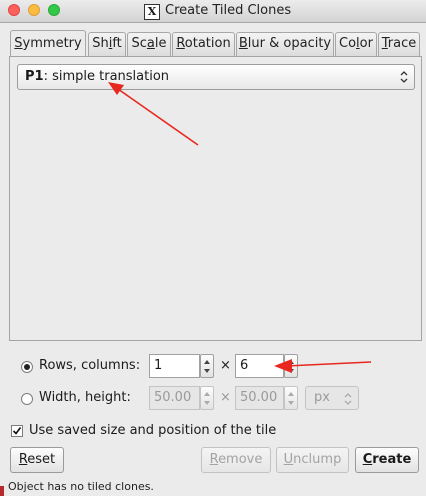 The height and width of the screenshot is (496, 426). I want to click on tab-rotation-label: otation, so click(207, 43).